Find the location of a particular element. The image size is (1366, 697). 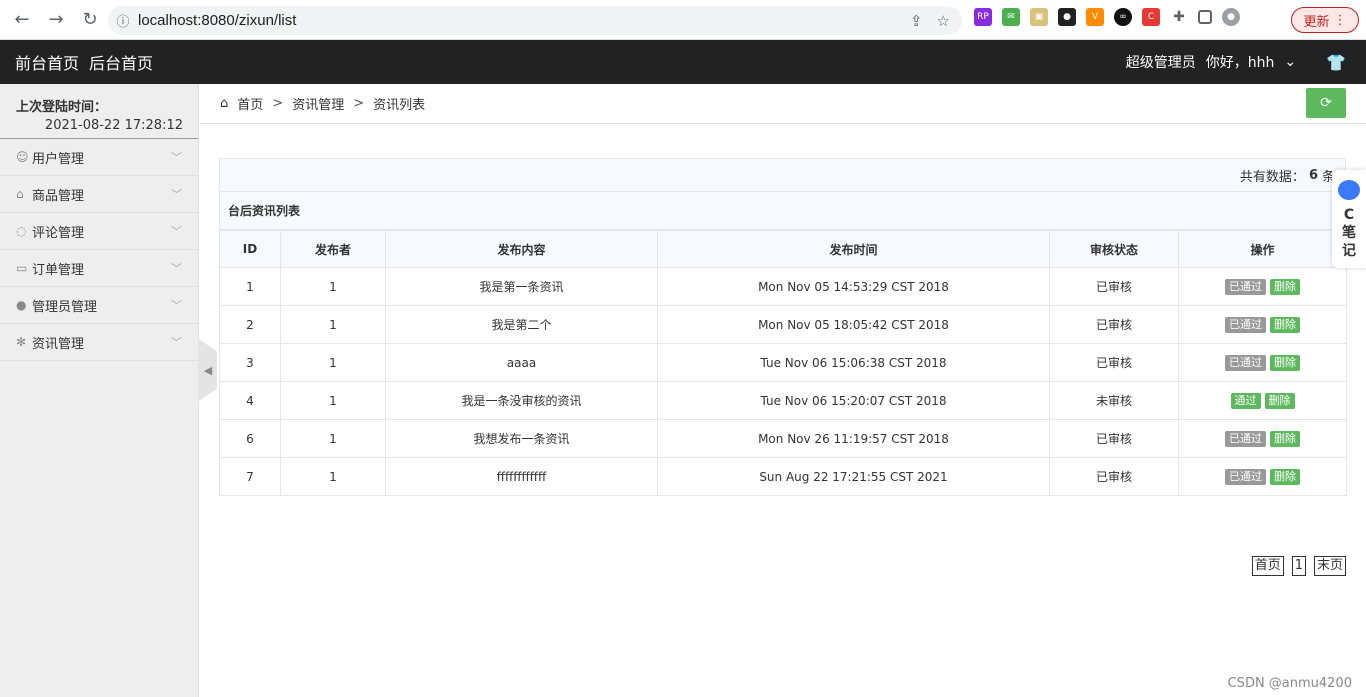

approve-button: 通过 is located at coordinates (1245, 400).